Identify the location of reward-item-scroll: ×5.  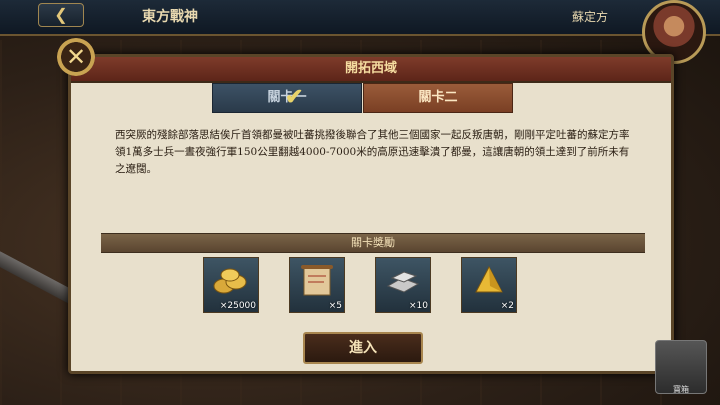
(317, 285).